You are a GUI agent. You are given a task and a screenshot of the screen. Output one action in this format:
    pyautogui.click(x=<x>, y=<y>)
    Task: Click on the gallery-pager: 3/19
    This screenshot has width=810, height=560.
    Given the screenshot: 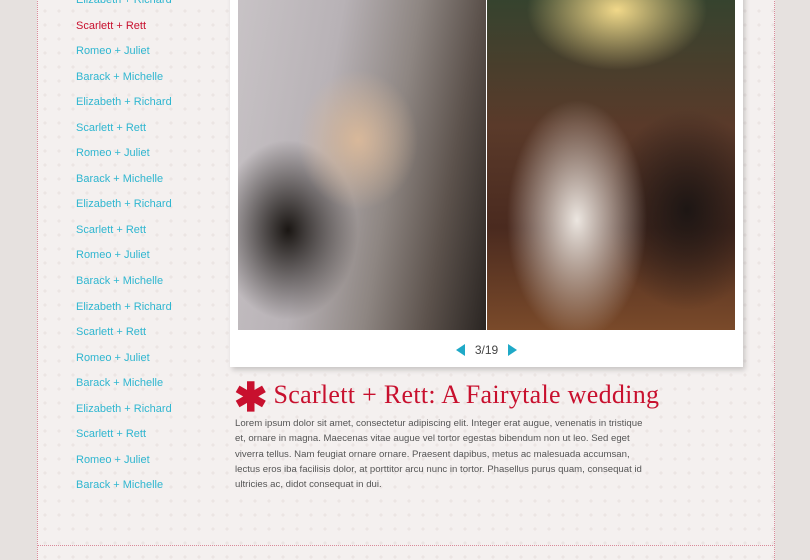 What is the action you would take?
    pyautogui.click(x=486, y=350)
    